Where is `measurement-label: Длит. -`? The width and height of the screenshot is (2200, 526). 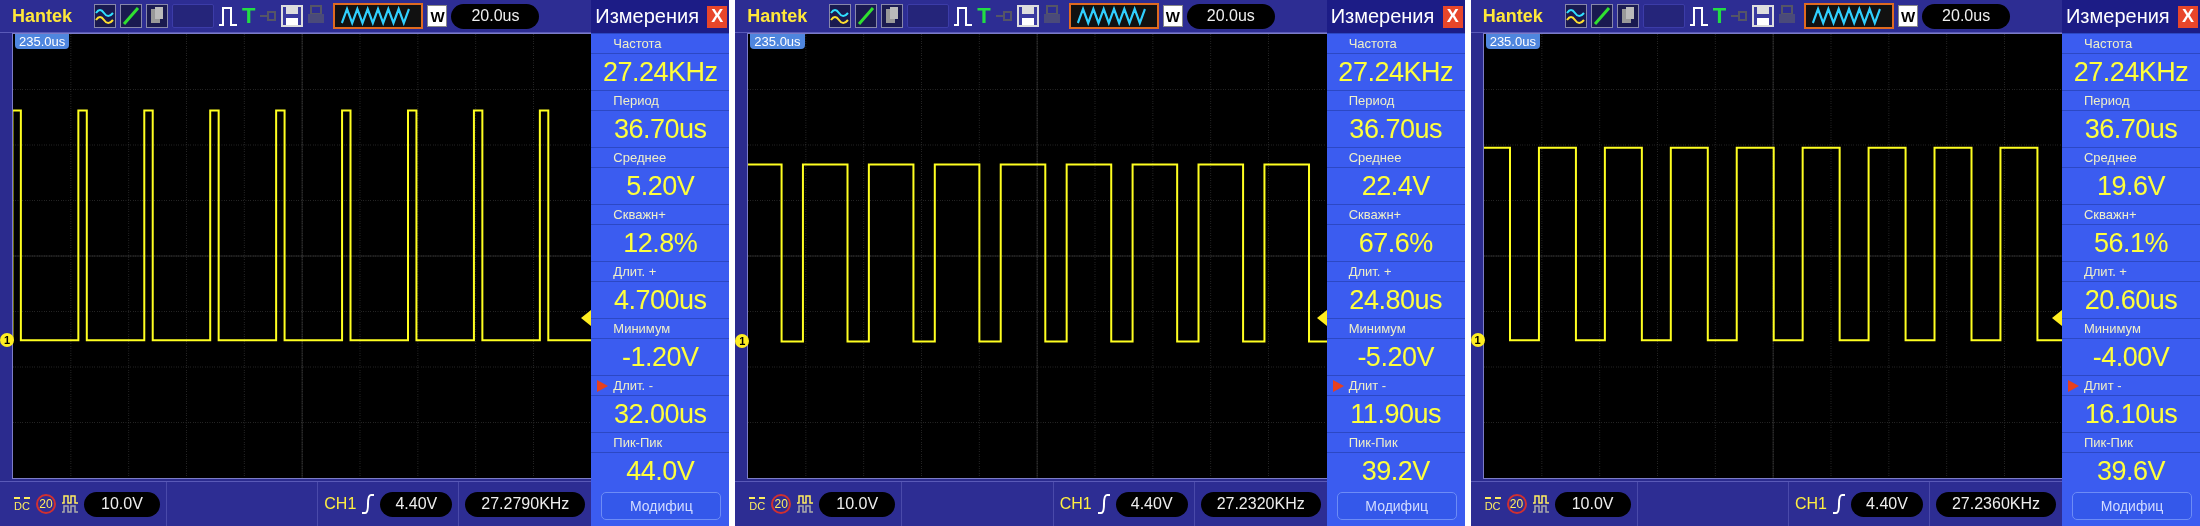 measurement-label: Длит. - is located at coordinates (660, 385).